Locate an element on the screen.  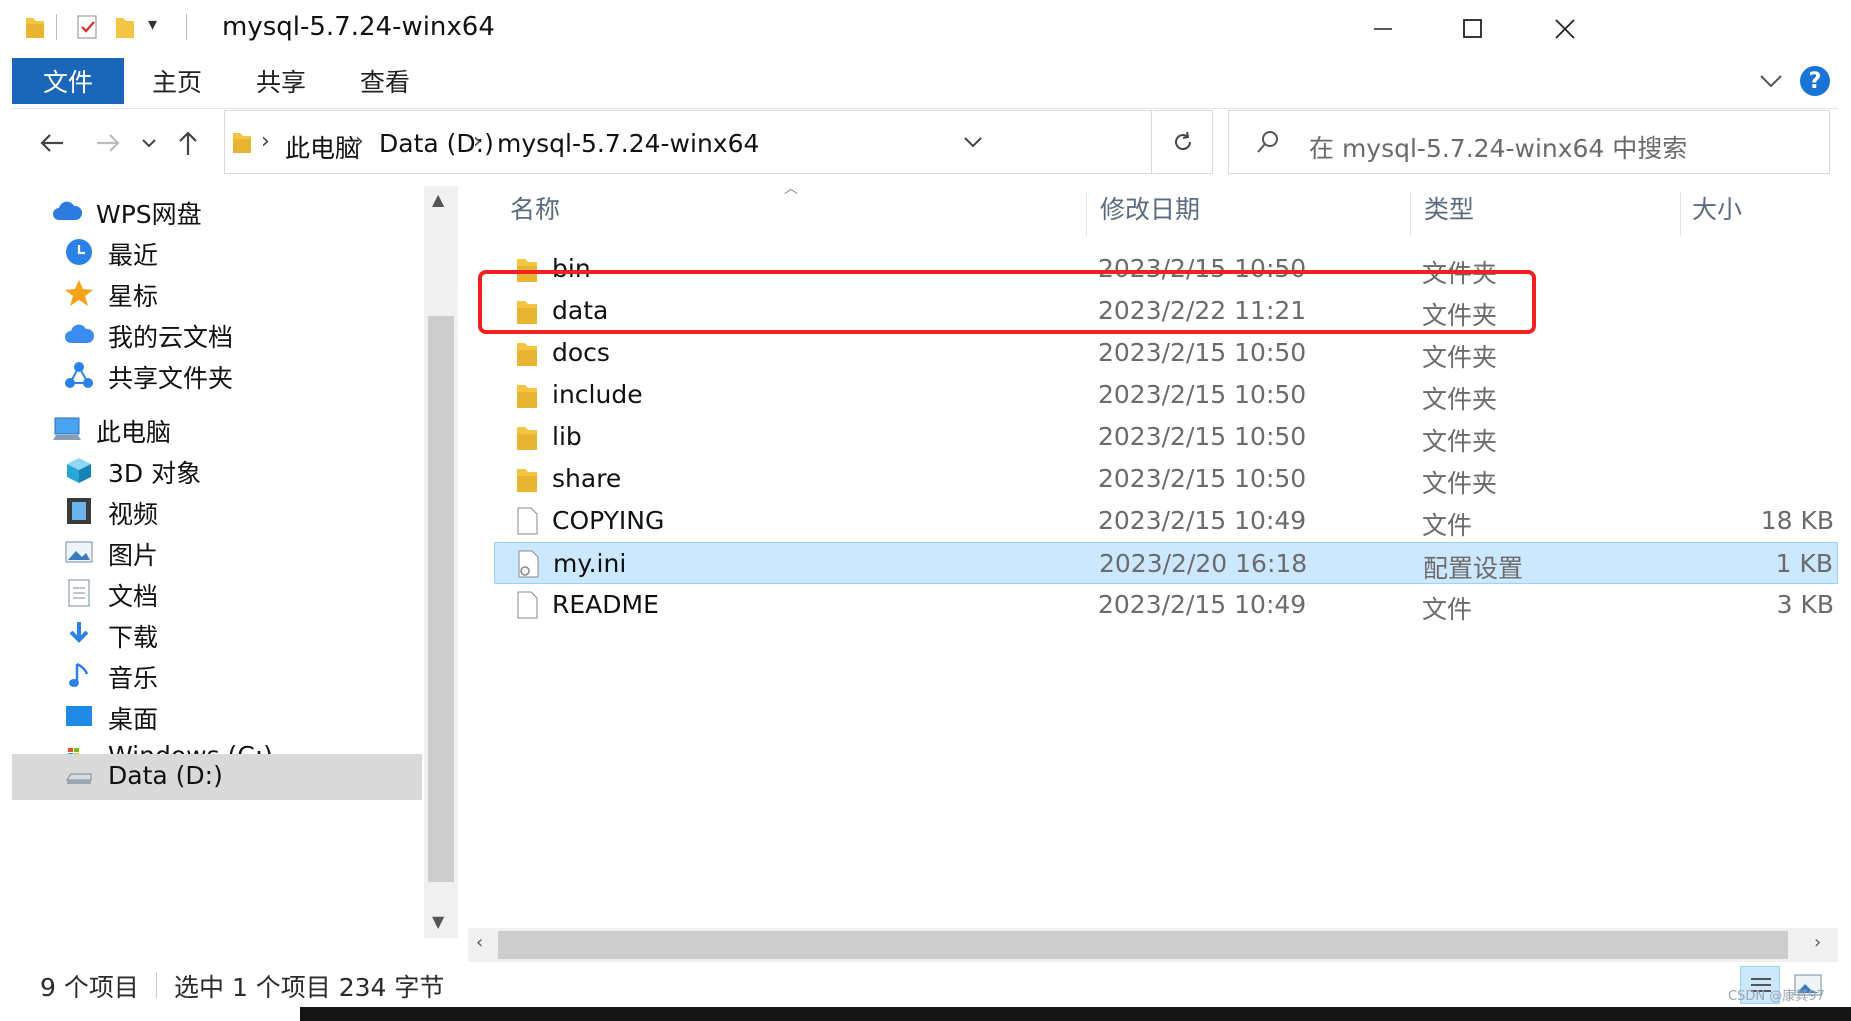
sidebar-item-documents: 文档 is located at coordinates (217, 593).